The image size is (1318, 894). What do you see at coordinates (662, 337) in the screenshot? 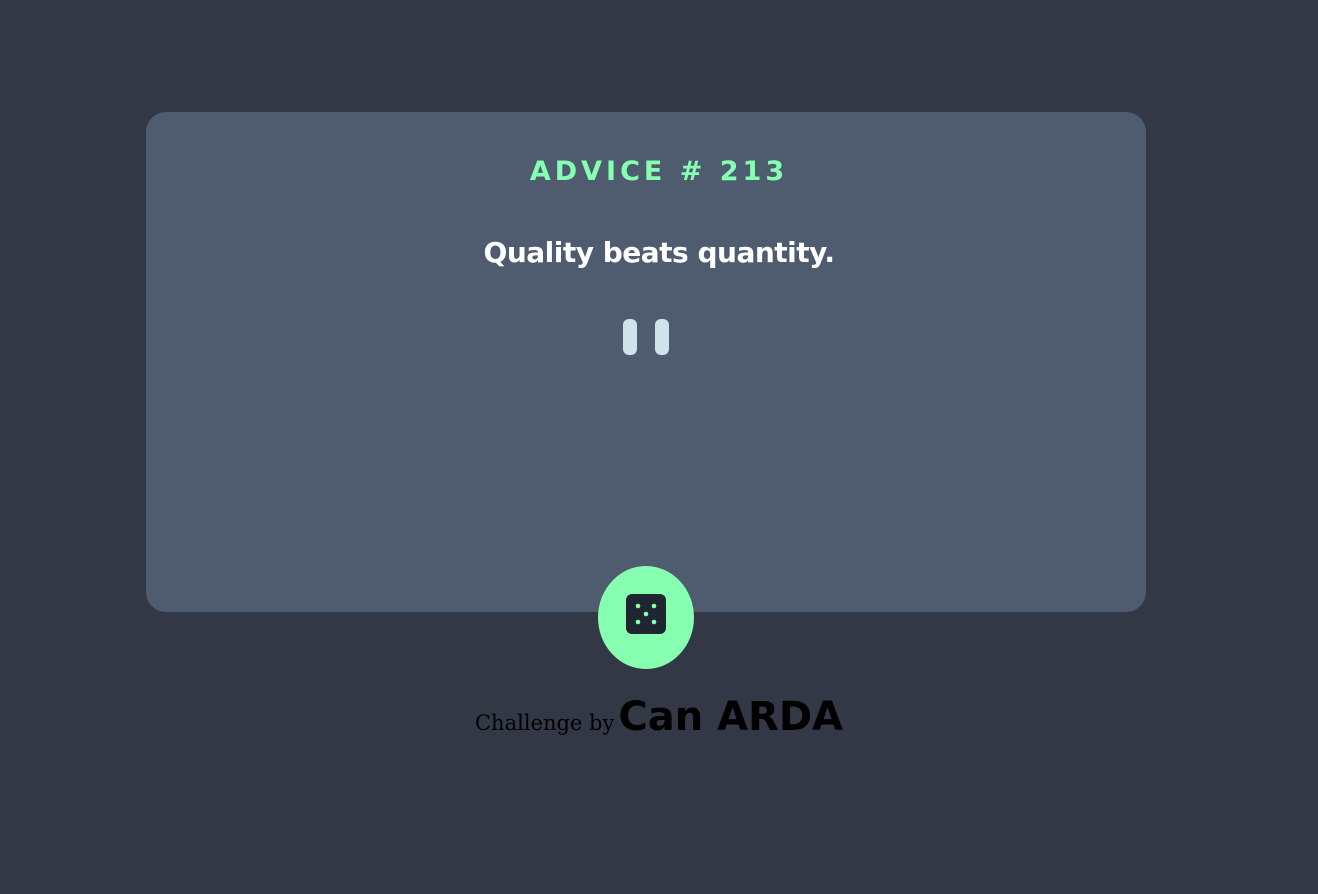
I see `pause-bar-right` at bounding box center [662, 337].